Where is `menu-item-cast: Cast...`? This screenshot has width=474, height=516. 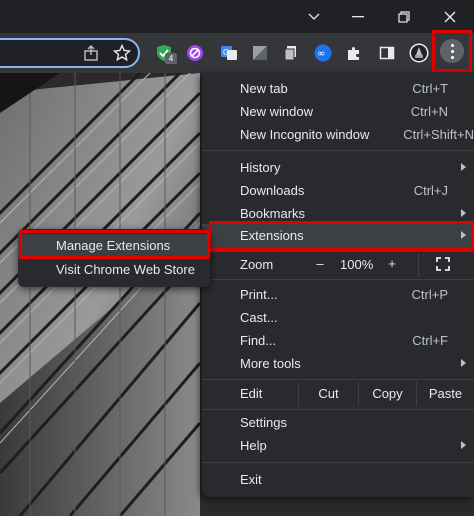 menu-item-cast: Cast... is located at coordinates (338, 317).